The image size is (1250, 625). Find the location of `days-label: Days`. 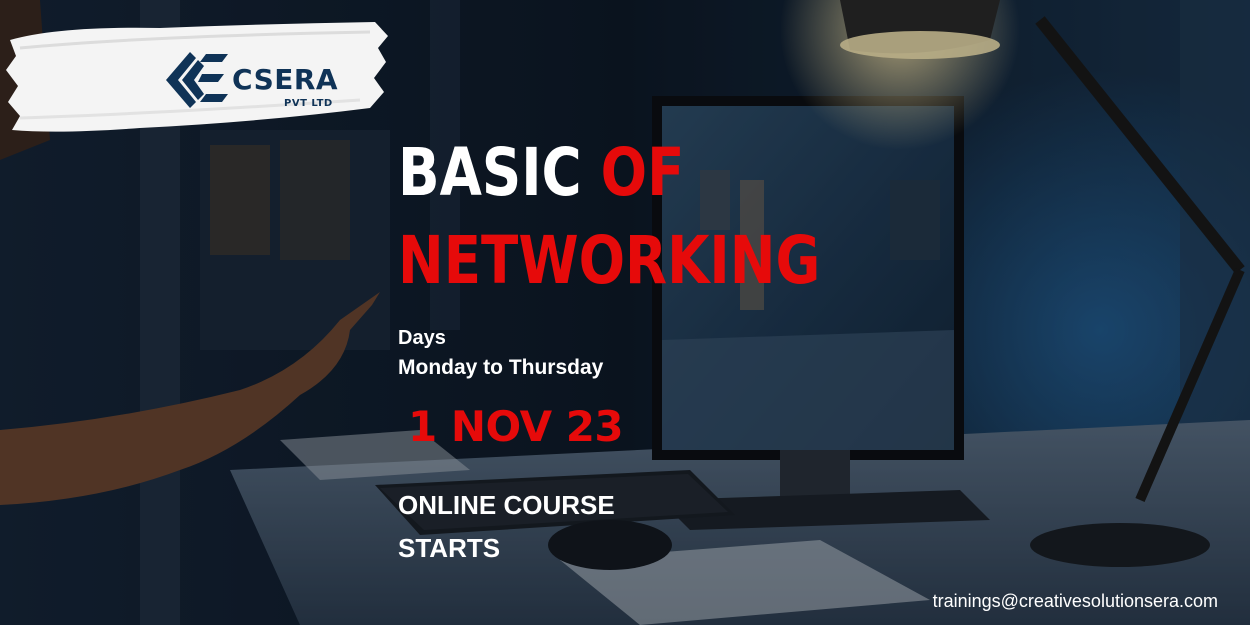

days-label: Days is located at coordinates (422, 338).